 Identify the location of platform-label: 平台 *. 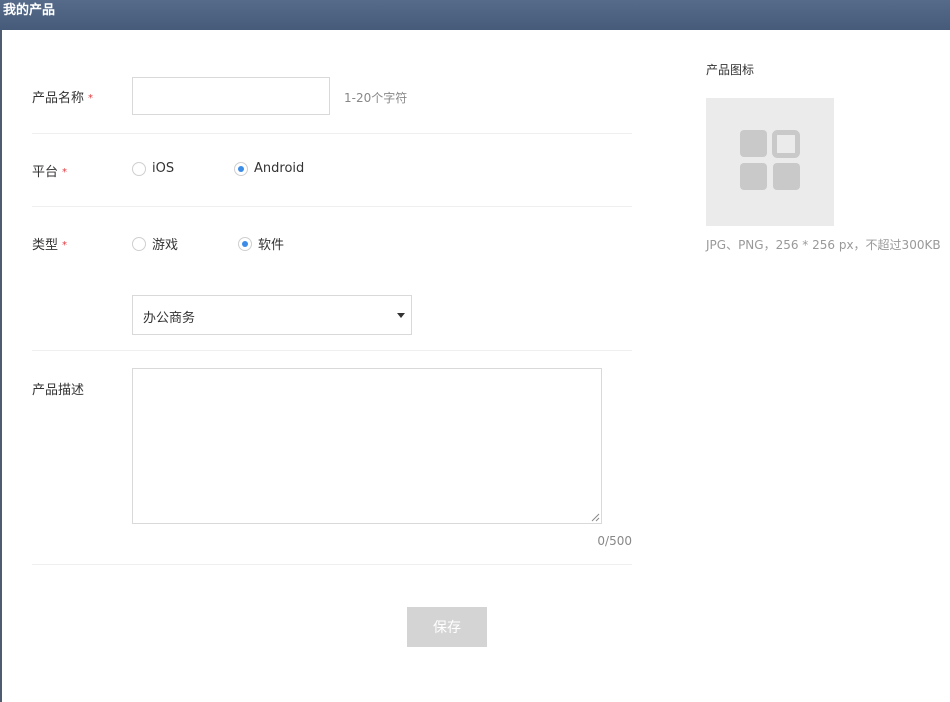
(49, 170).